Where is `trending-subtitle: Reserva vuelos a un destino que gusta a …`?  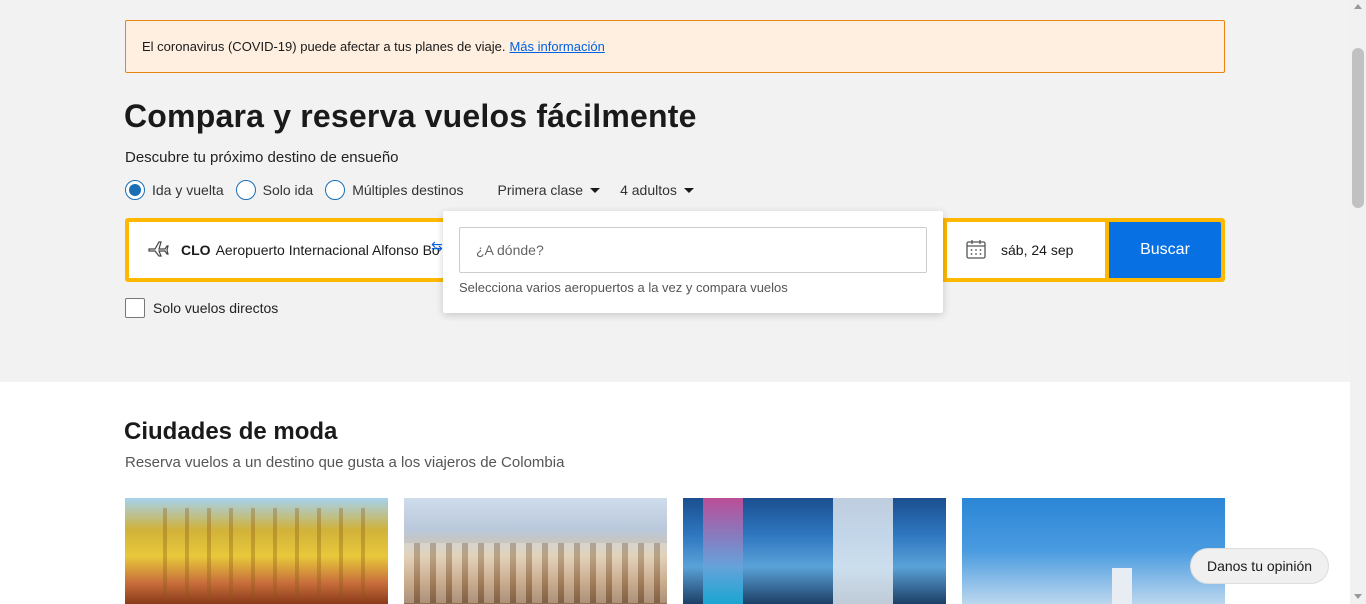
trending-subtitle: Reserva vuelos a un destino que gusta a … is located at coordinates (345, 462).